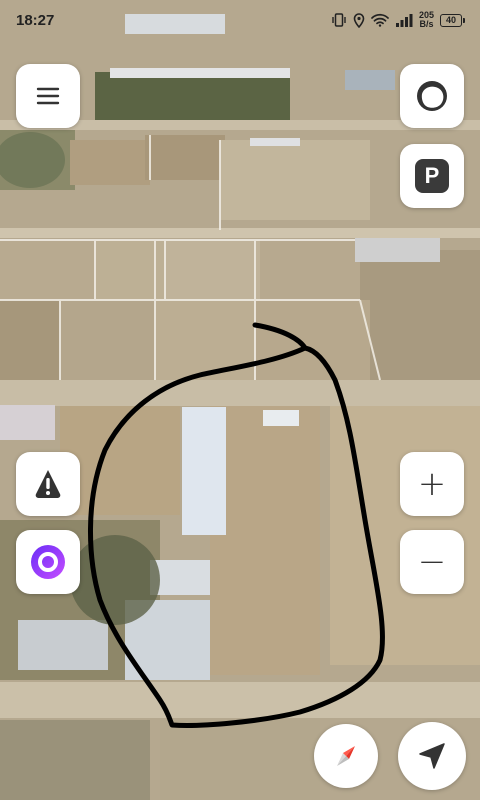  I want to click on status-icons: 205 B/s 40, so click(398, 20).